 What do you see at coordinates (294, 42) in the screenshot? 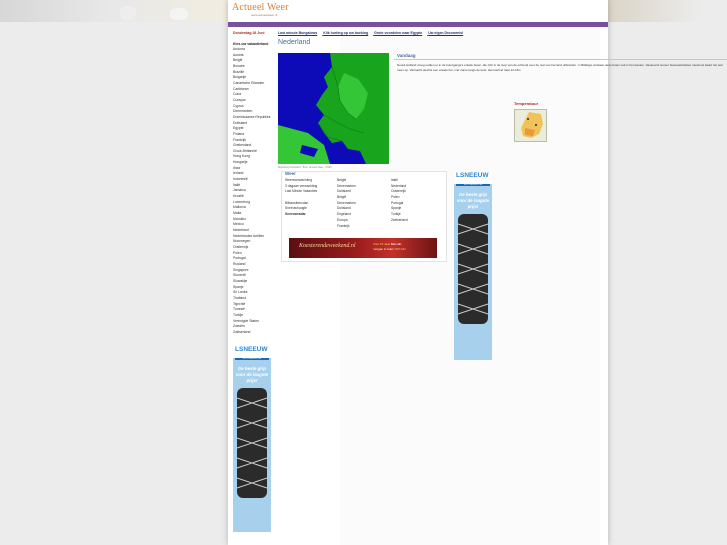
I see `page-title: Nederland` at bounding box center [294, 42].